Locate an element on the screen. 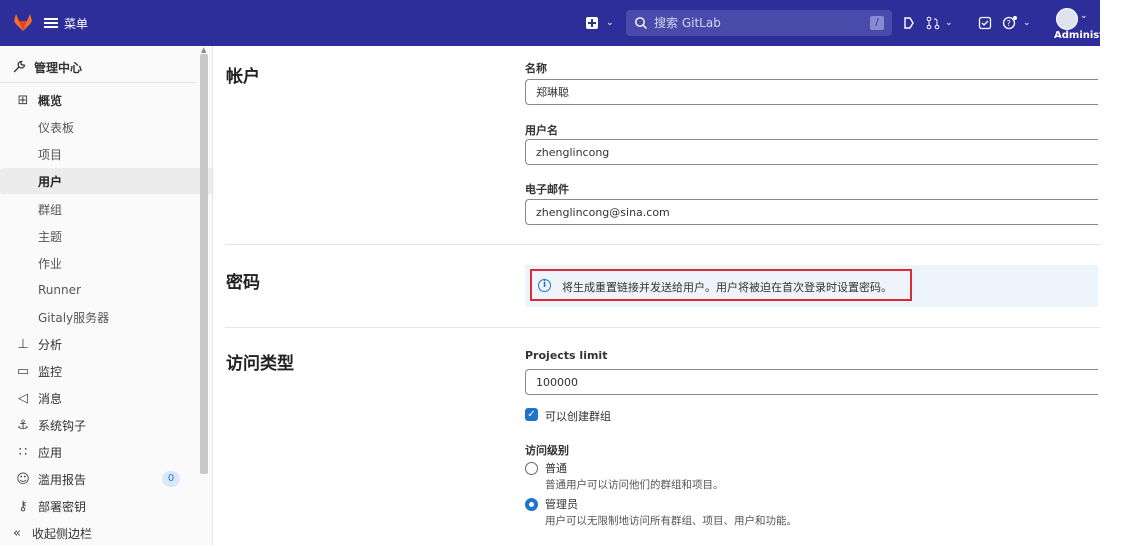  search-shortcut-key: / is located at coordinates (877, 23).